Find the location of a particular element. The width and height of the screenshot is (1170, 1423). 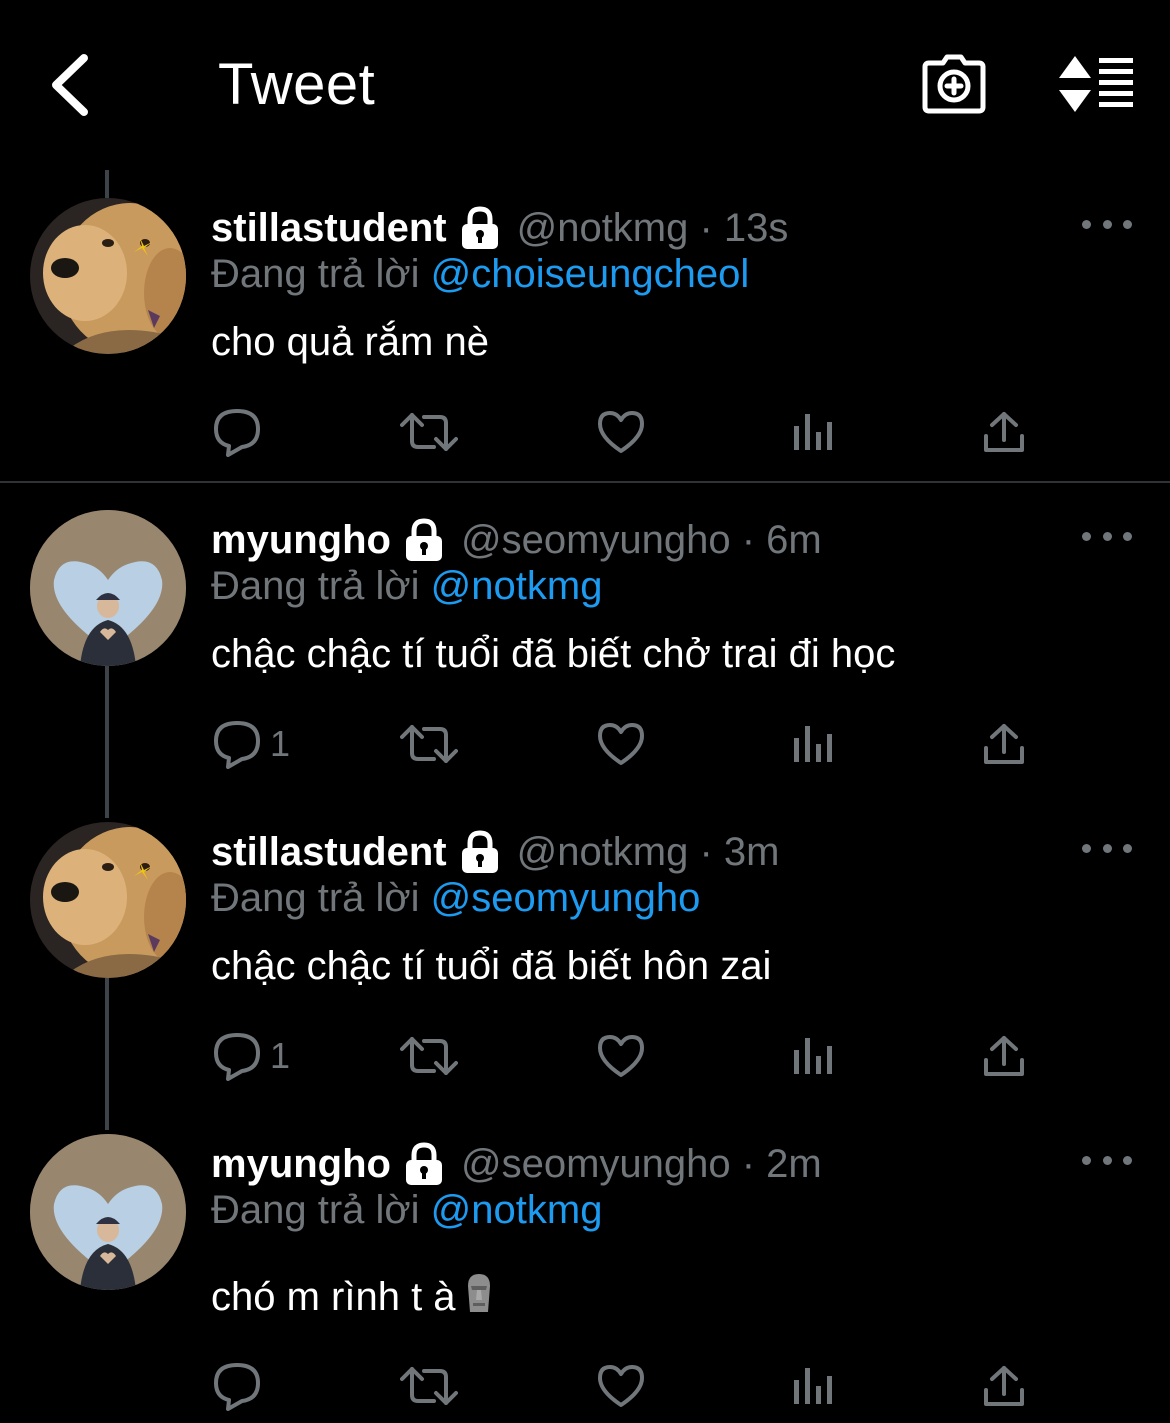

handle-and-time: @notkmg · 3m is located at coordinates (648, 851).